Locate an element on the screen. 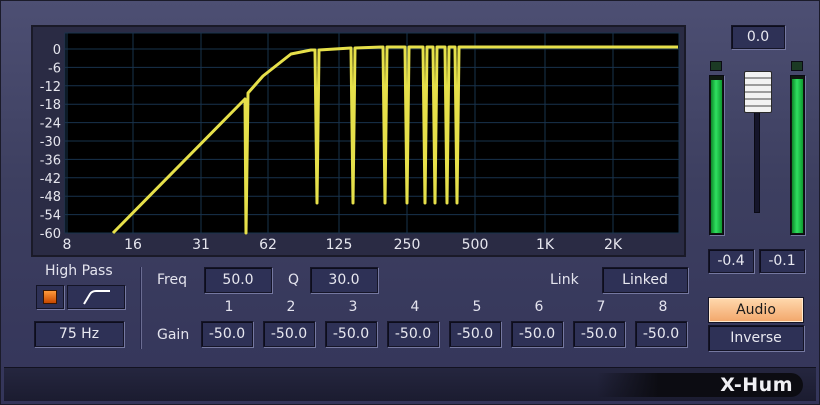 Image resolution: width=820 pixels, height=405 pixels. freq-label: Freq is located at coordinates (172, 280).